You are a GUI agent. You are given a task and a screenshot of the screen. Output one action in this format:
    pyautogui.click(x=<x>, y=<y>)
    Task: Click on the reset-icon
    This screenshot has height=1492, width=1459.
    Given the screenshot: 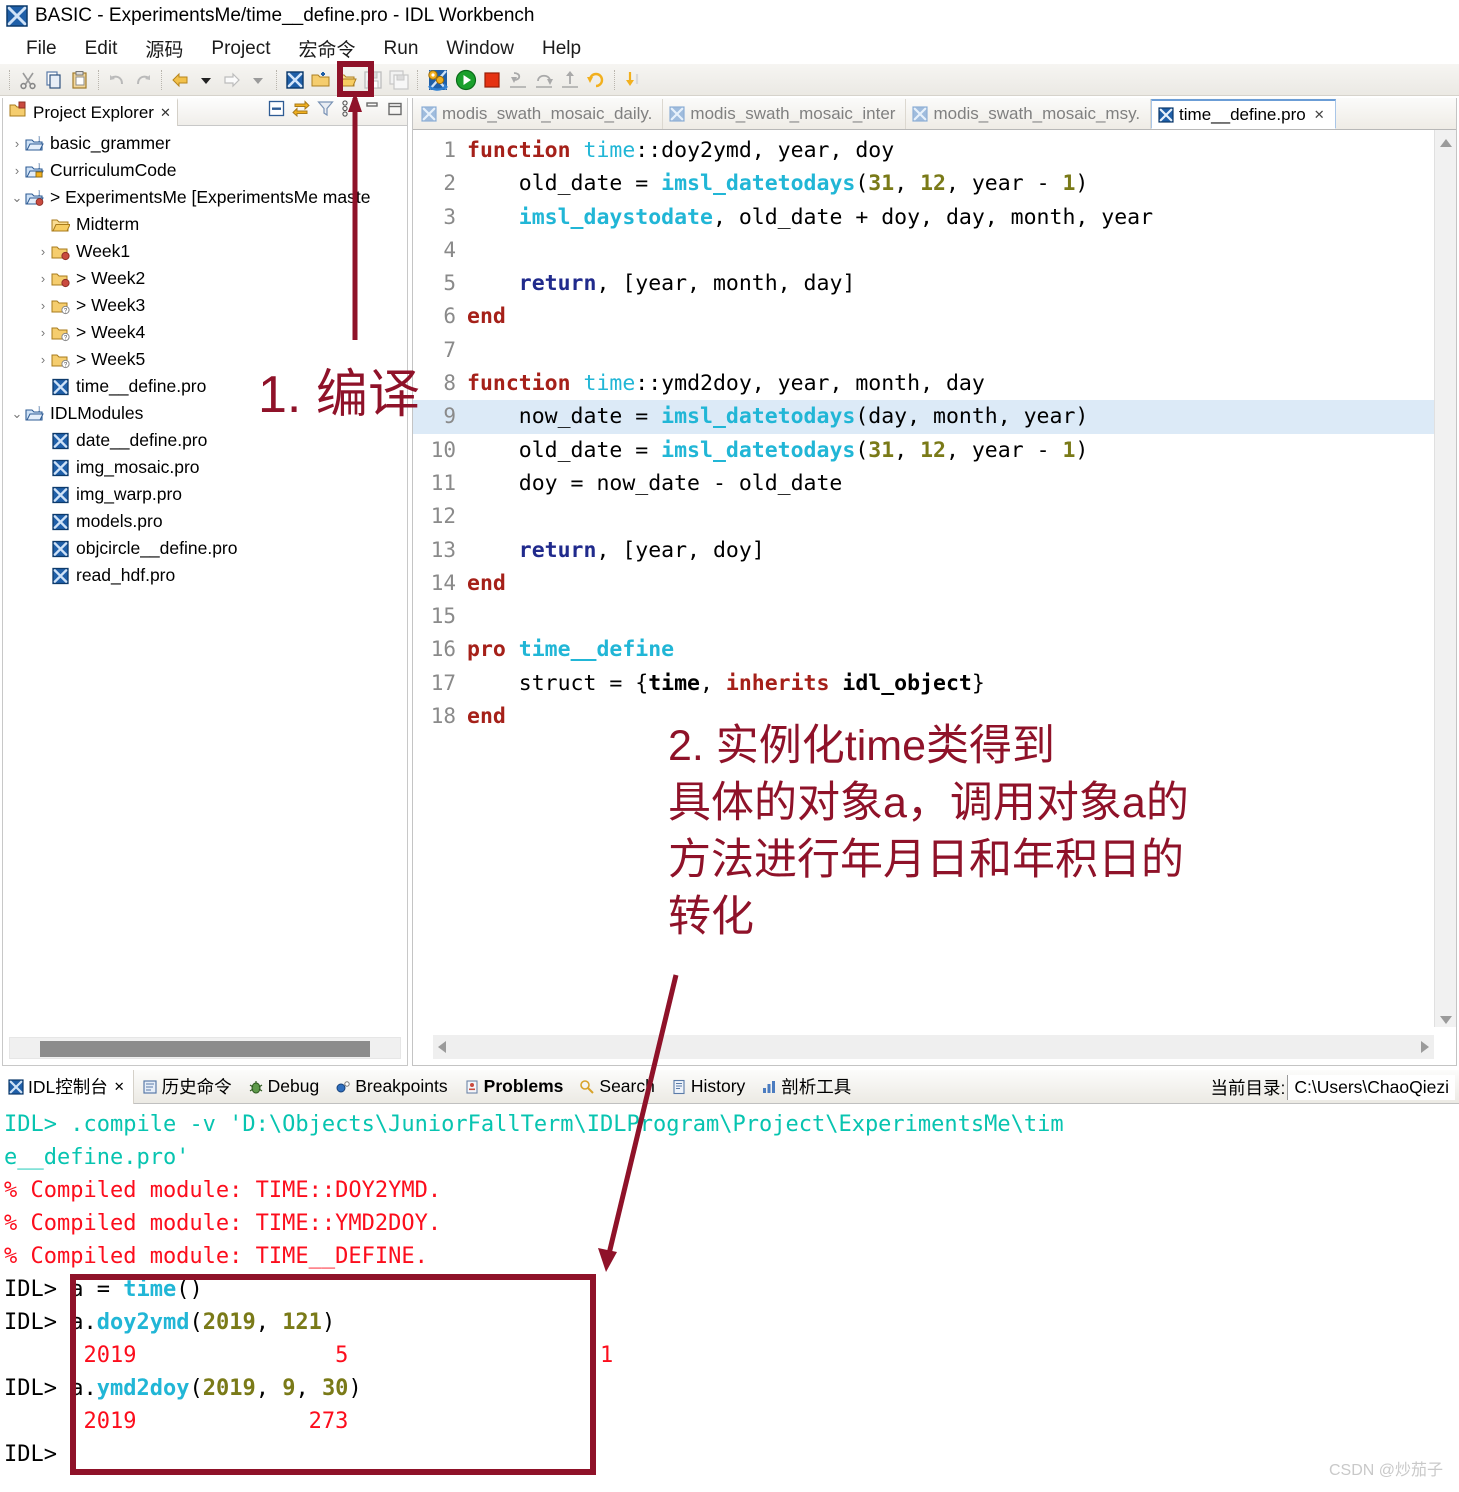 What is the action you would take?
    pyautogui.click(x=596, y=80)
    